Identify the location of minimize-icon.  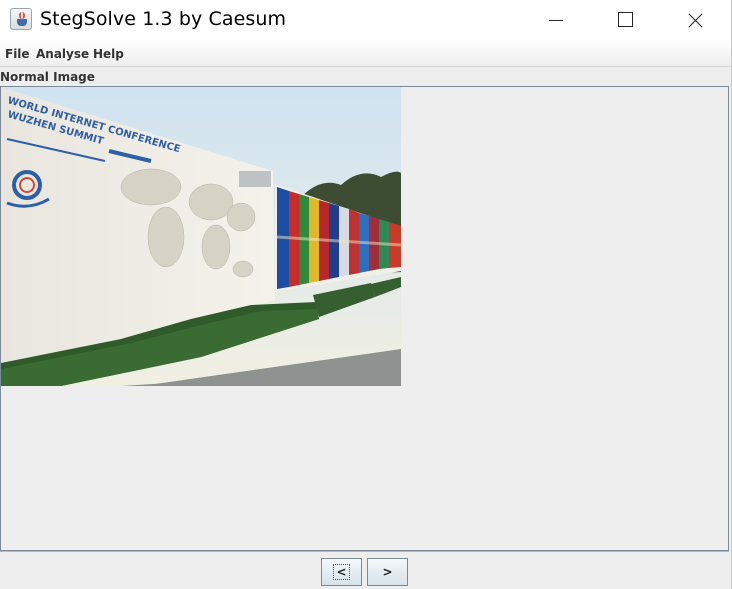
(556, 20).